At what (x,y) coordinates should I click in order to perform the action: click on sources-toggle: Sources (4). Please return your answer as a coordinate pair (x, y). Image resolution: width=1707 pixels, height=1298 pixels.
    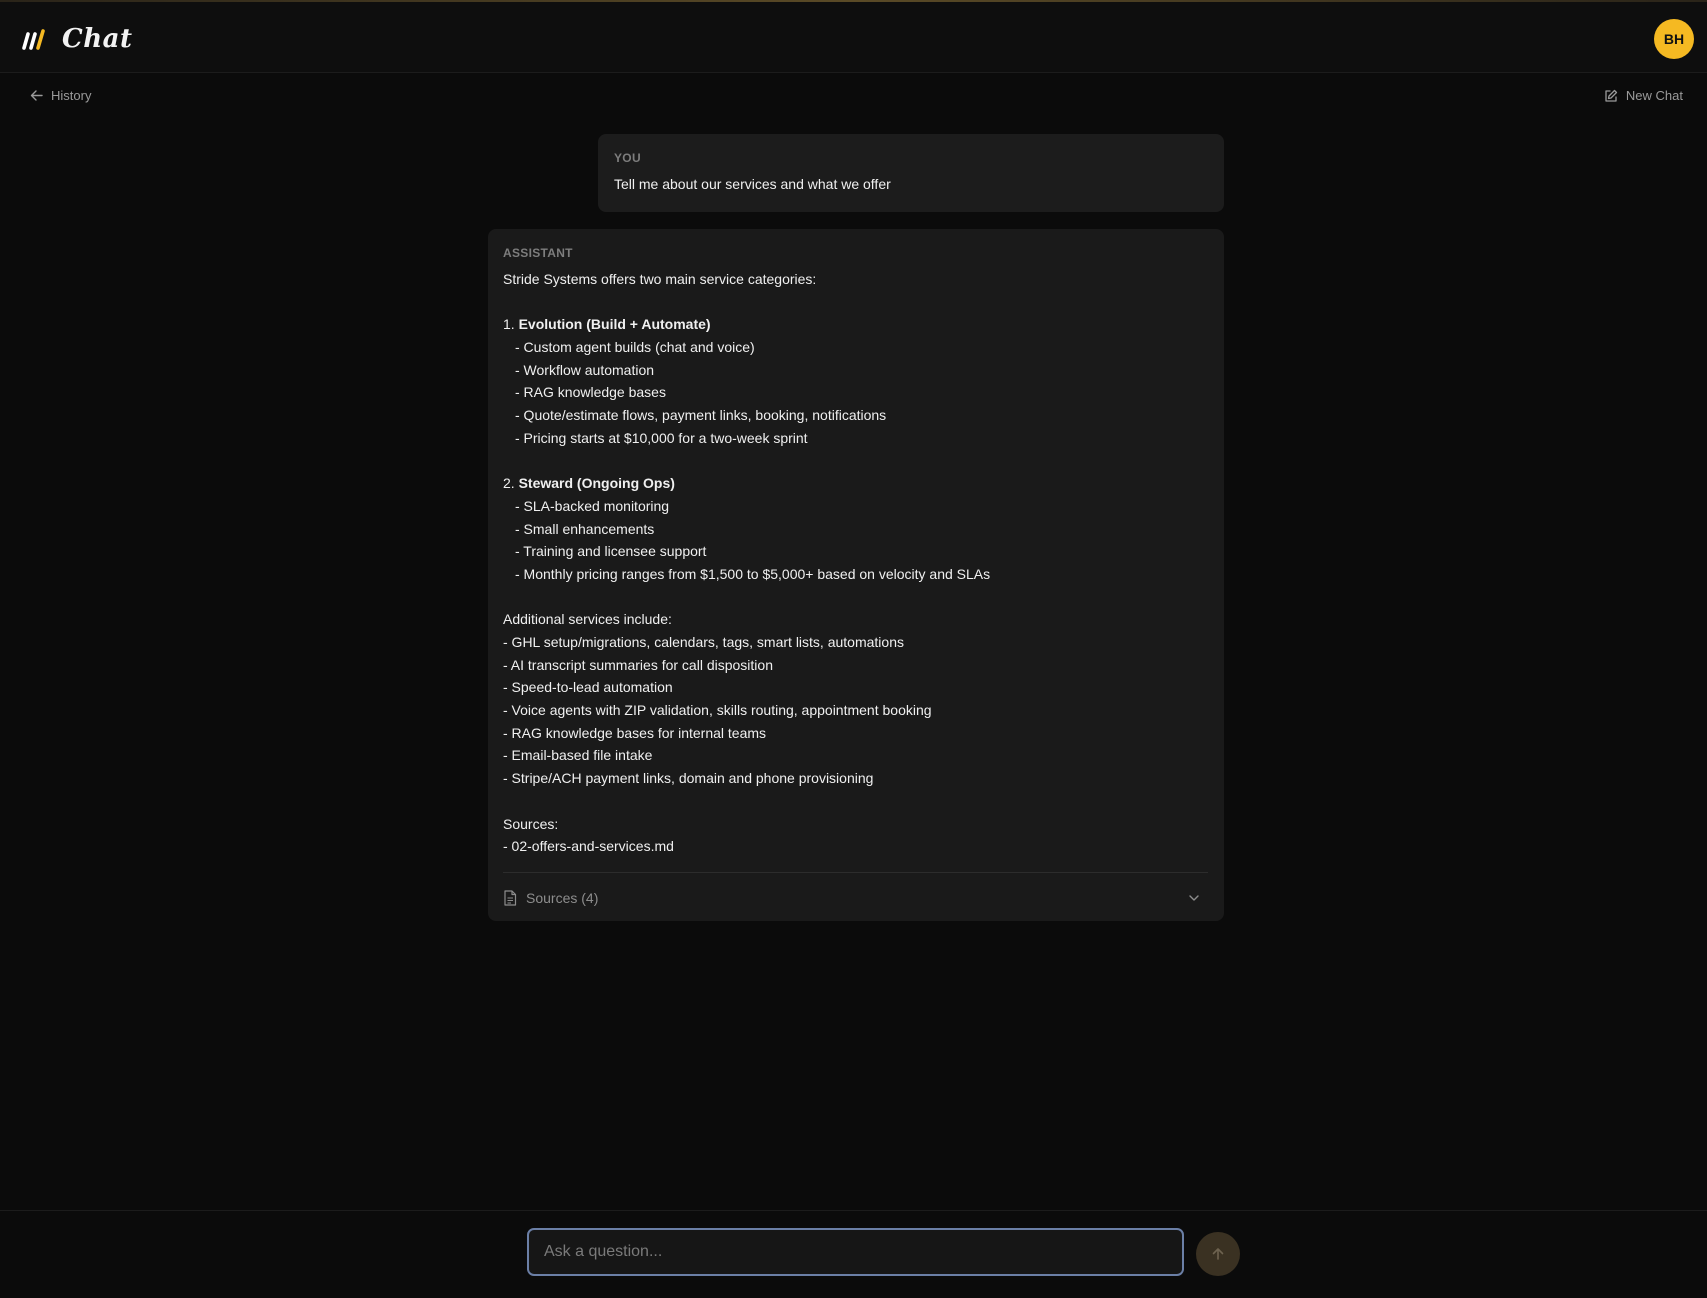
    Looking at the image, I should click on (855, 898).